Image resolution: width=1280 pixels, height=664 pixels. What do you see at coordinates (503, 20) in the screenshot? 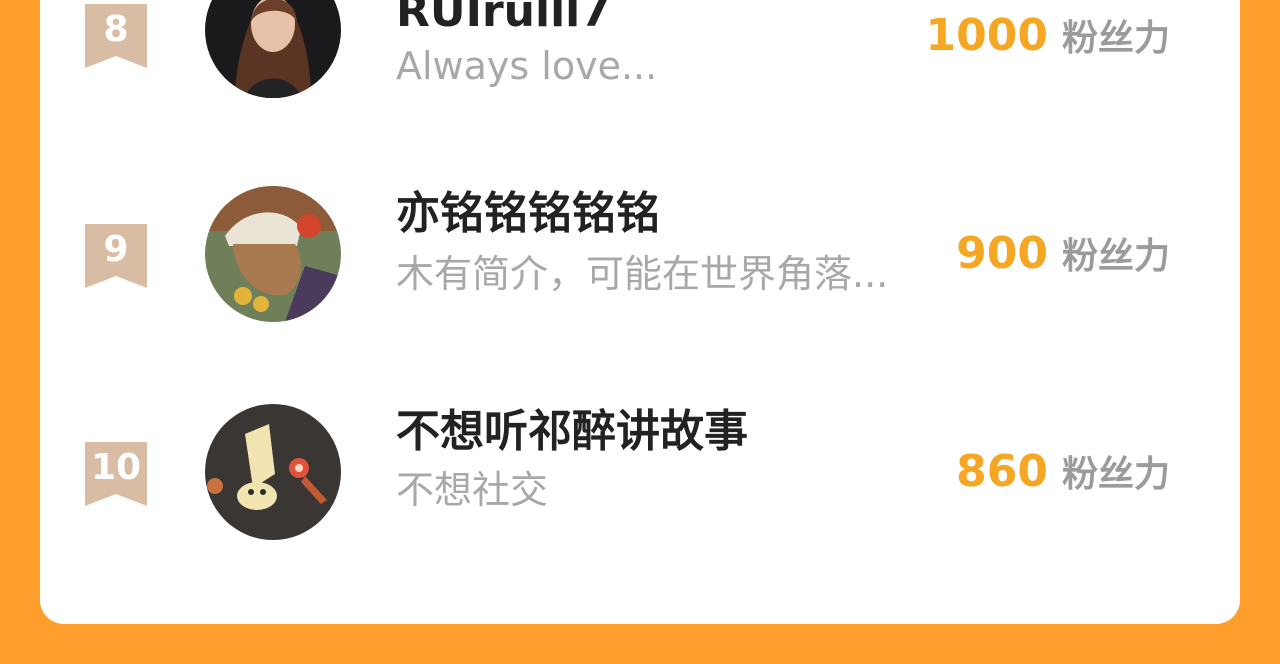
I see `username: RUIrulll7` at bounding box center [503, 20].